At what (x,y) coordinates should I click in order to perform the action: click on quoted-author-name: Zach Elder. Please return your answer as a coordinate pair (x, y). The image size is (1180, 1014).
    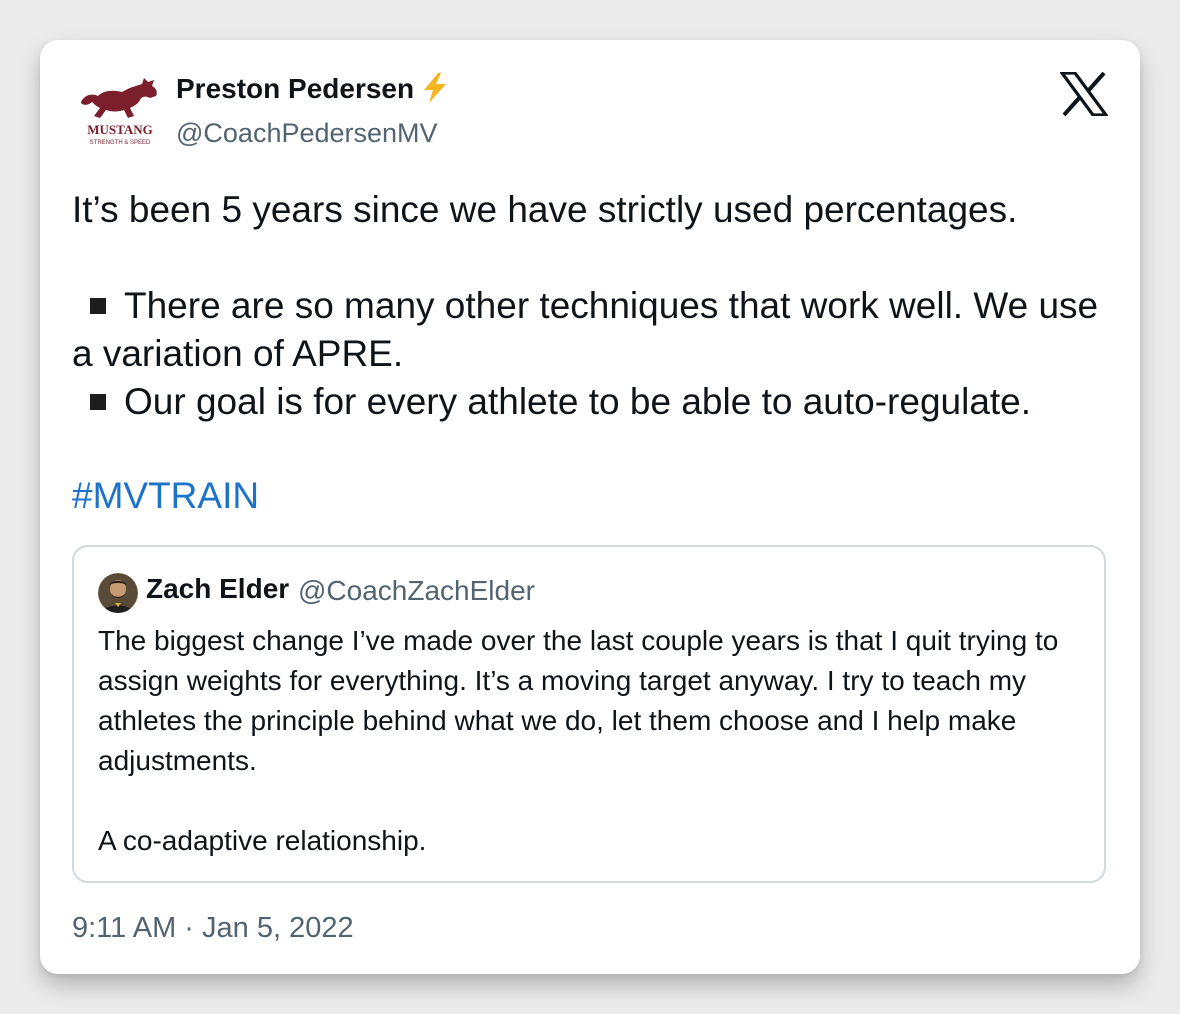
    Looking at the image, I should click on (217, 589).